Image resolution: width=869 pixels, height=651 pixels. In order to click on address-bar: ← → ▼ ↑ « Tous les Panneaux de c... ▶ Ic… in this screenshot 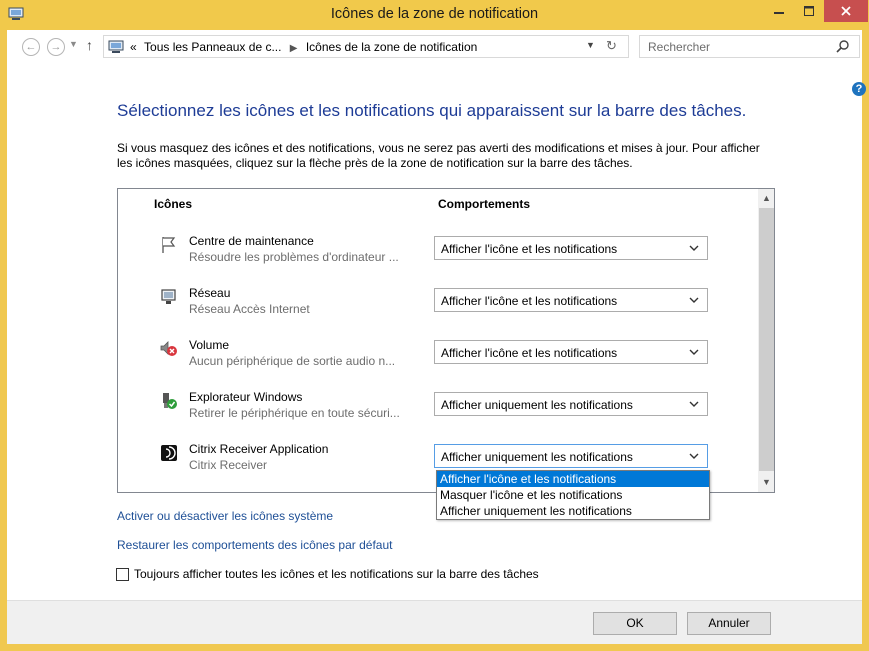, I will do `click(434, 46)`.